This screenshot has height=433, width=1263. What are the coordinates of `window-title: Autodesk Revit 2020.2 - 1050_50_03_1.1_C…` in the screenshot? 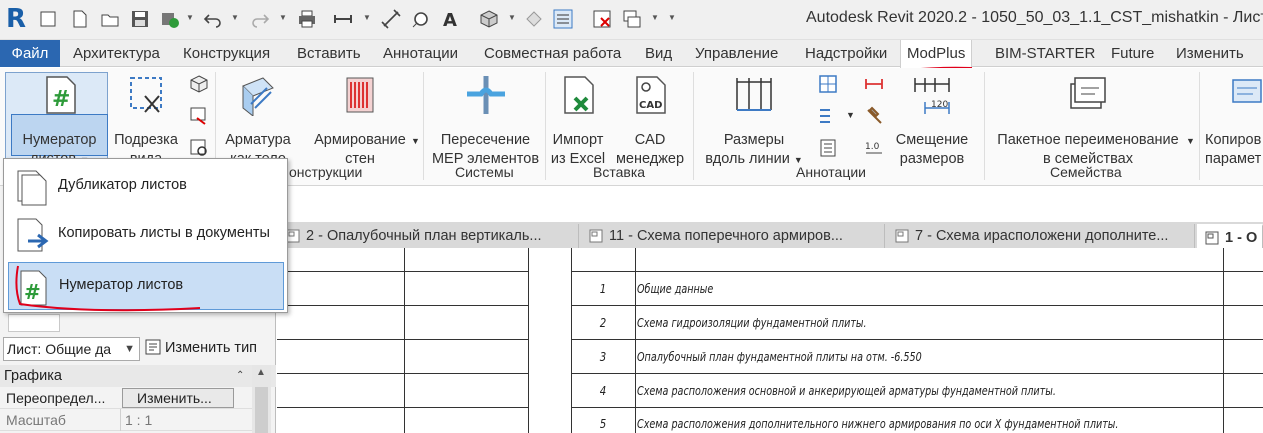 It's located at (1034, 17).